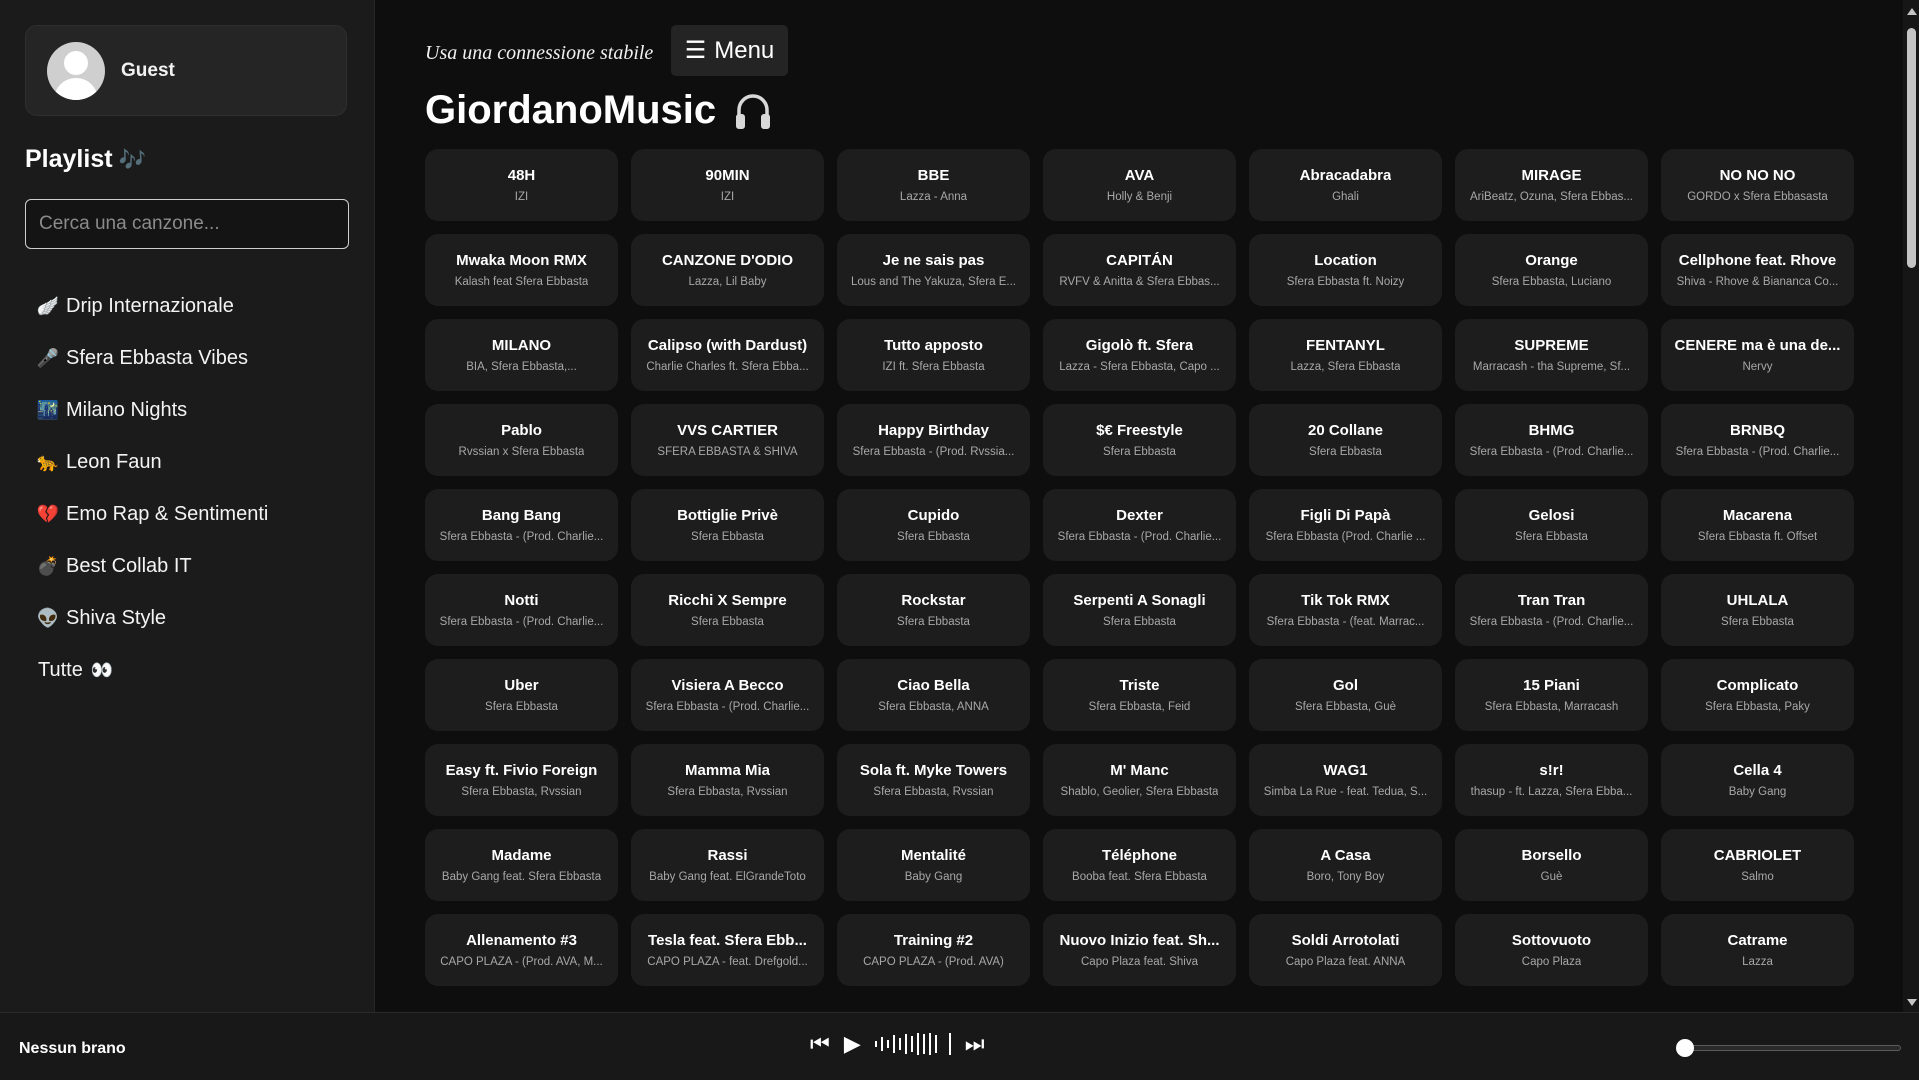 The width and height of the screenshot is (1919, 1080). Describe the element at coordinates (152, 514) in the screenshot. I see `sidebar-playlist-item: 💔 Emo Rap & Sentimenti` at that location.